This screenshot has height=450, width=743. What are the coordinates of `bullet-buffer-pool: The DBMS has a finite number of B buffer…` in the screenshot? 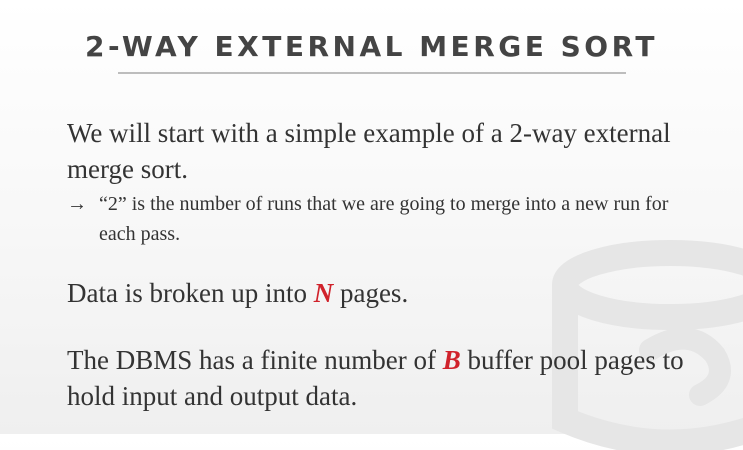 It's located at (387, 378).